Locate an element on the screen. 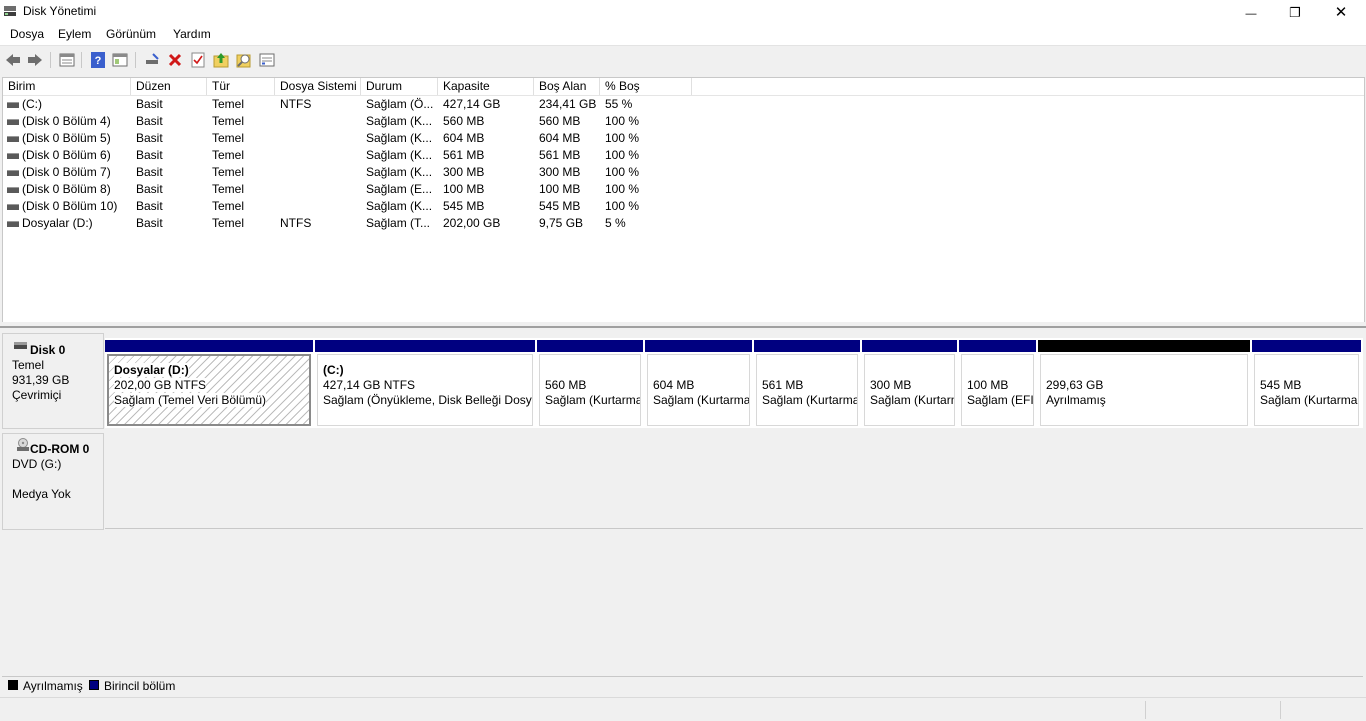  partition-body: 300 MBSağlam (Kurtarma Bölümü) is located at coordinates (909, 390).